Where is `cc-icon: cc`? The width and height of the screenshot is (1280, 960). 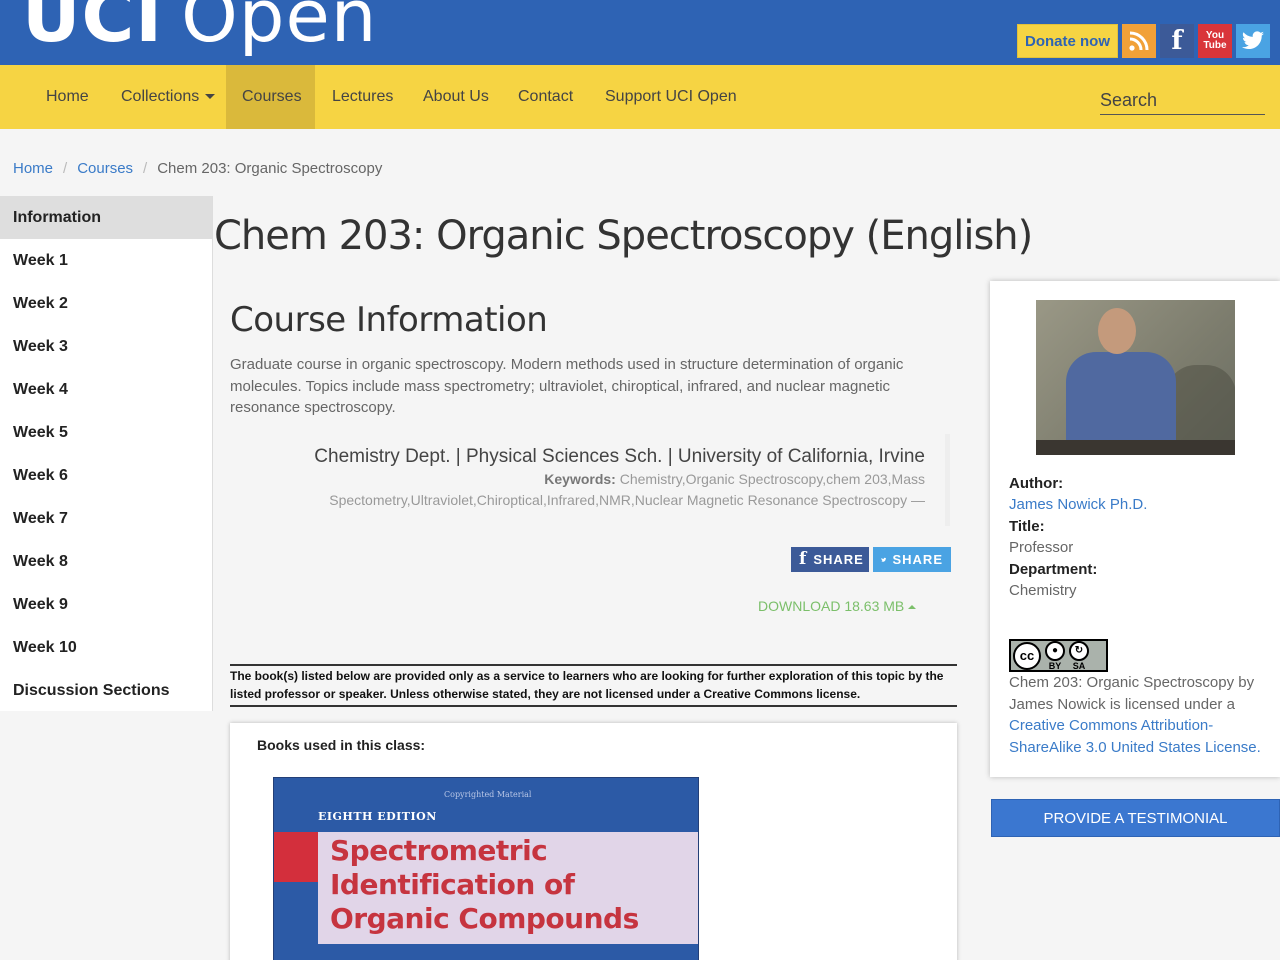
cc-icon: cc is located at coordinates (1027, 655).